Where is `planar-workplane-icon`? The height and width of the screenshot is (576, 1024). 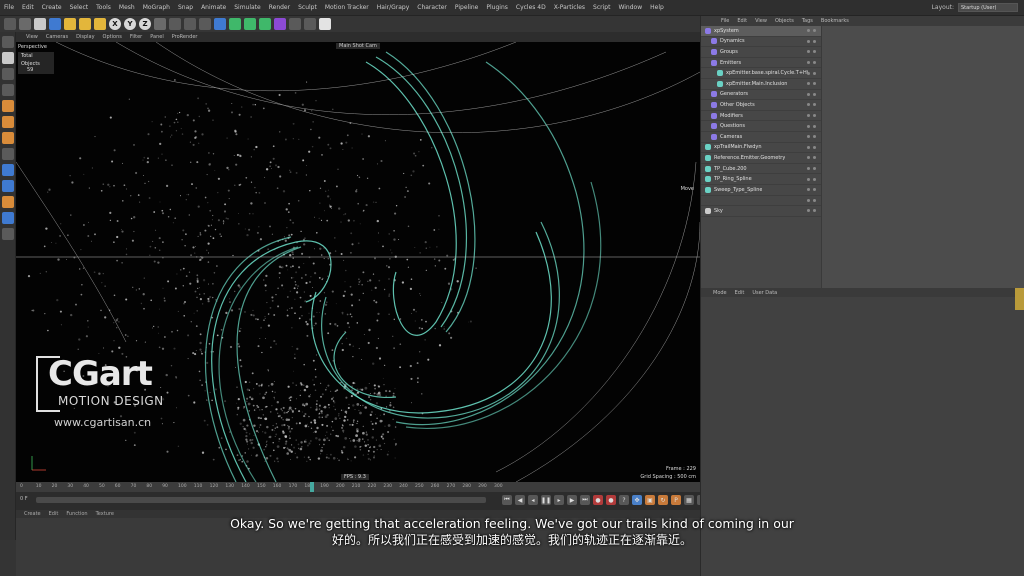
planar-workplane-icon is located at coordinates (8, 234).